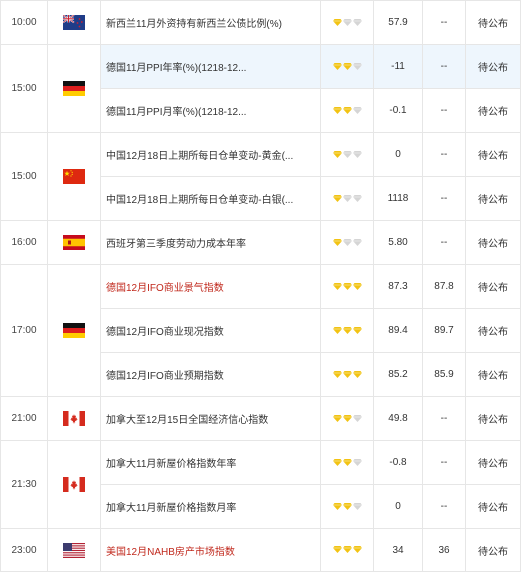 This screenshot has width=522, height=582. I want to click on event-time: 21:30, so click(24, 484).